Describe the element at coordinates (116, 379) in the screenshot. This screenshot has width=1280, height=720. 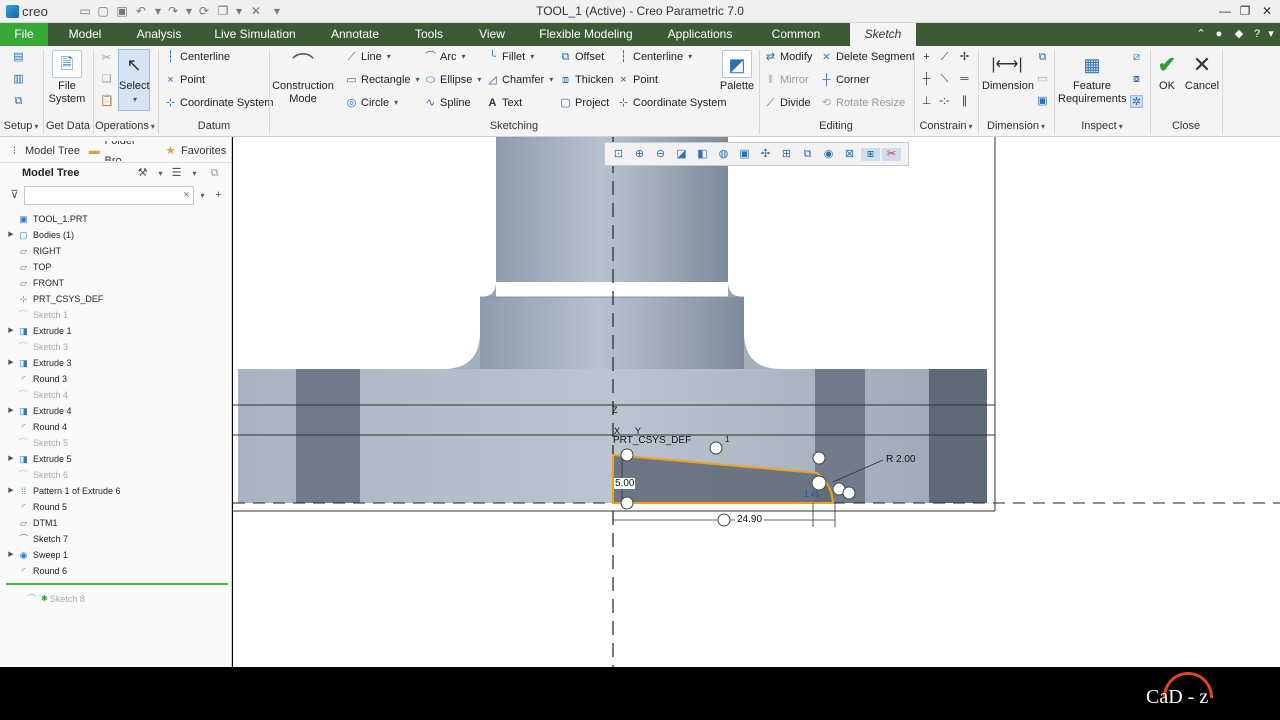
I see `tree-item: ◜ Round 3` at that location.